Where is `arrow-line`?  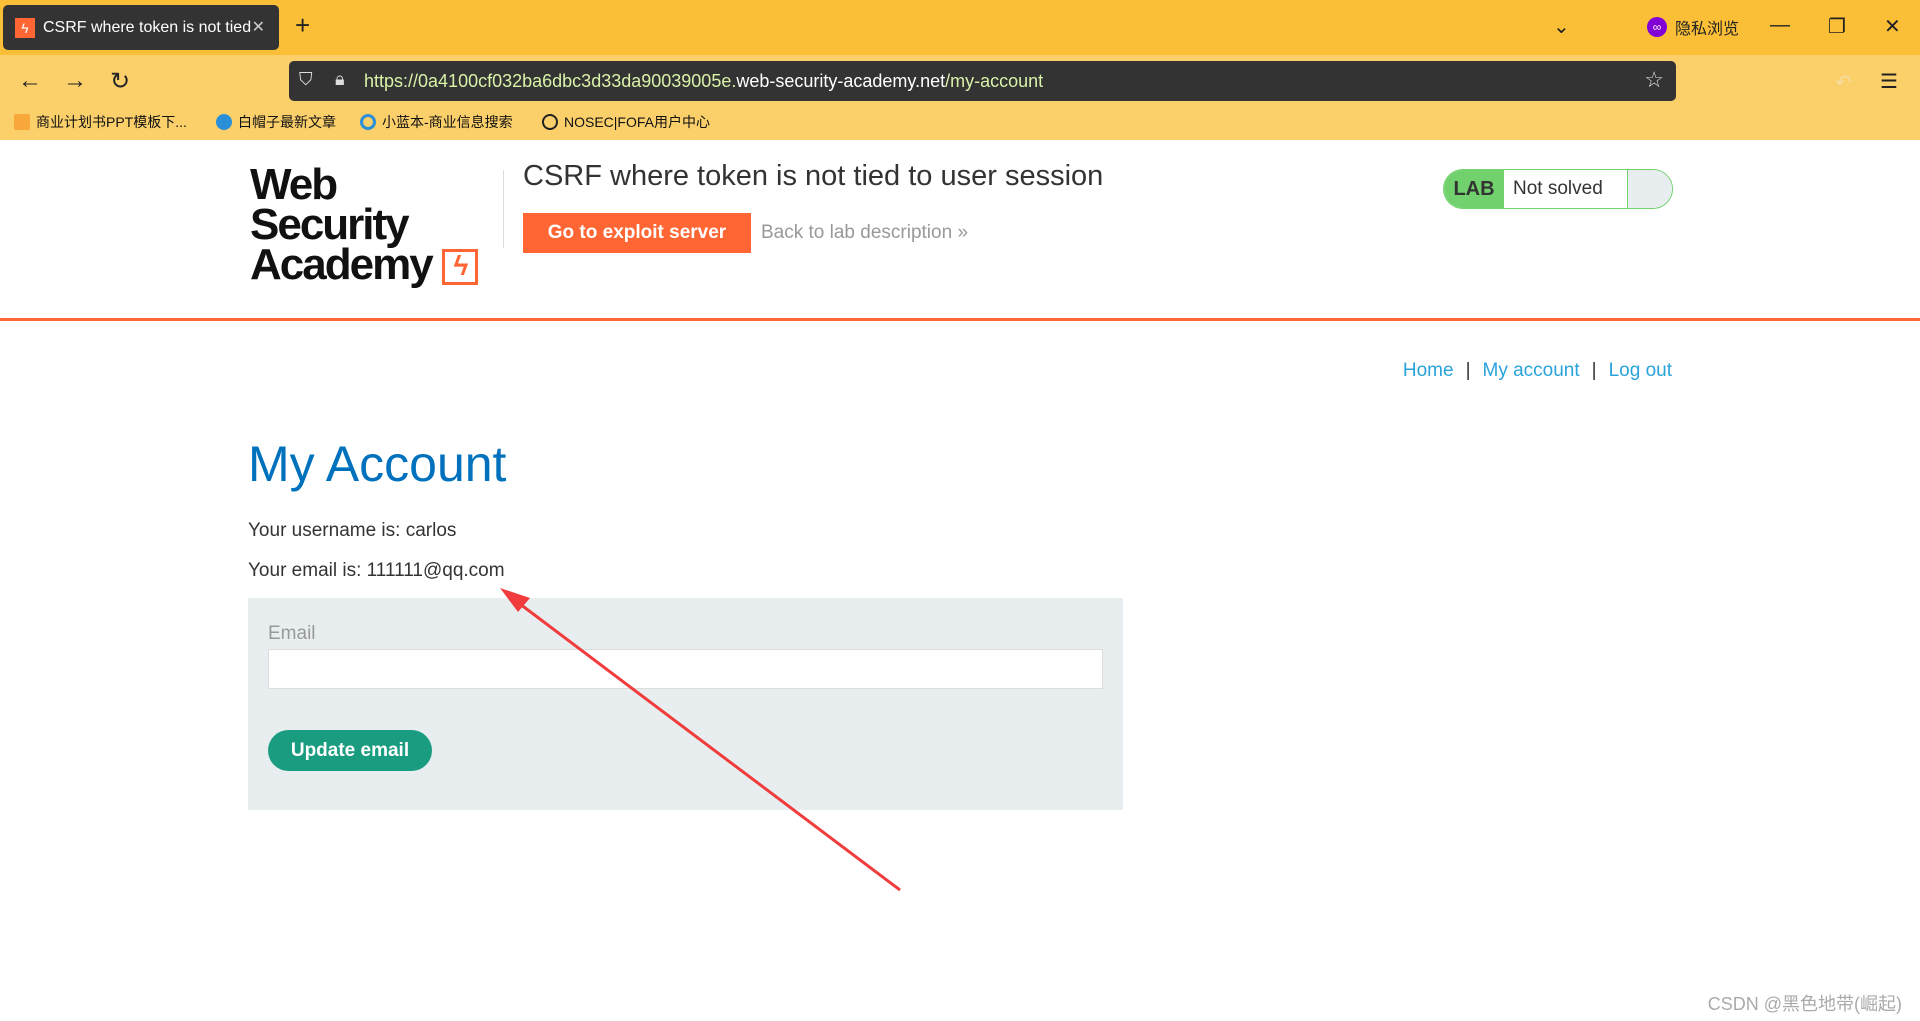 arrow-line is located at coordinates (706, 744).